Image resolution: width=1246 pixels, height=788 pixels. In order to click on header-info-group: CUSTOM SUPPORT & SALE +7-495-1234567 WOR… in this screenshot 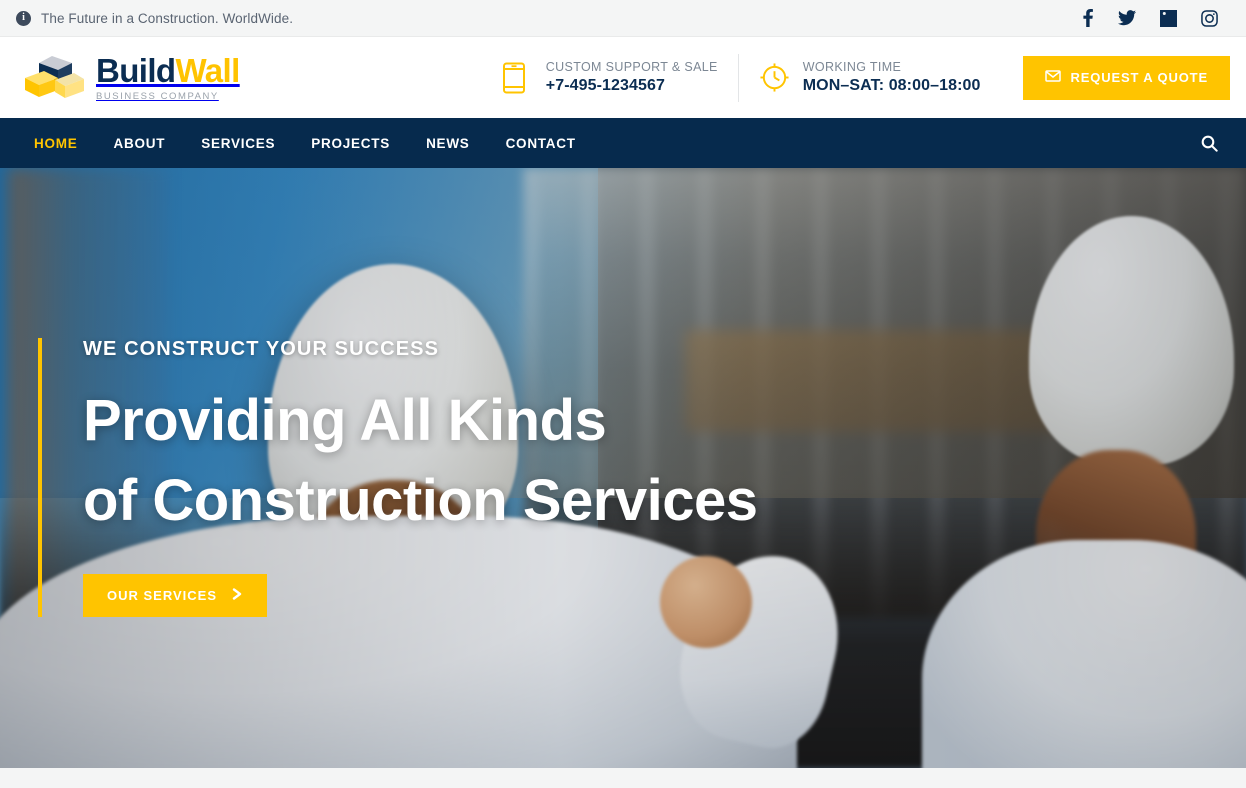, I will do `click(741, 77)`.